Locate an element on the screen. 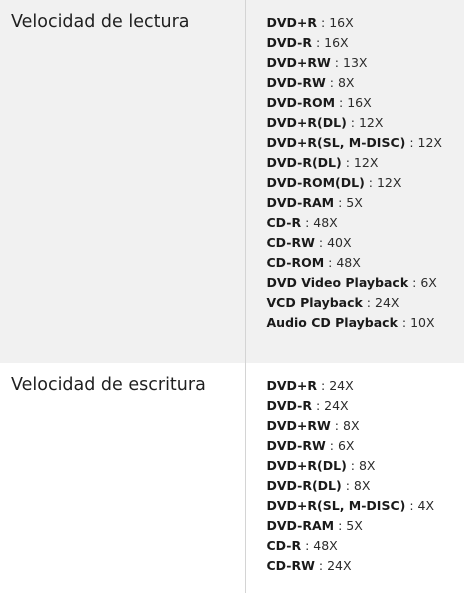  speed-format: CD-ROM is located at coordinates (295, 262).